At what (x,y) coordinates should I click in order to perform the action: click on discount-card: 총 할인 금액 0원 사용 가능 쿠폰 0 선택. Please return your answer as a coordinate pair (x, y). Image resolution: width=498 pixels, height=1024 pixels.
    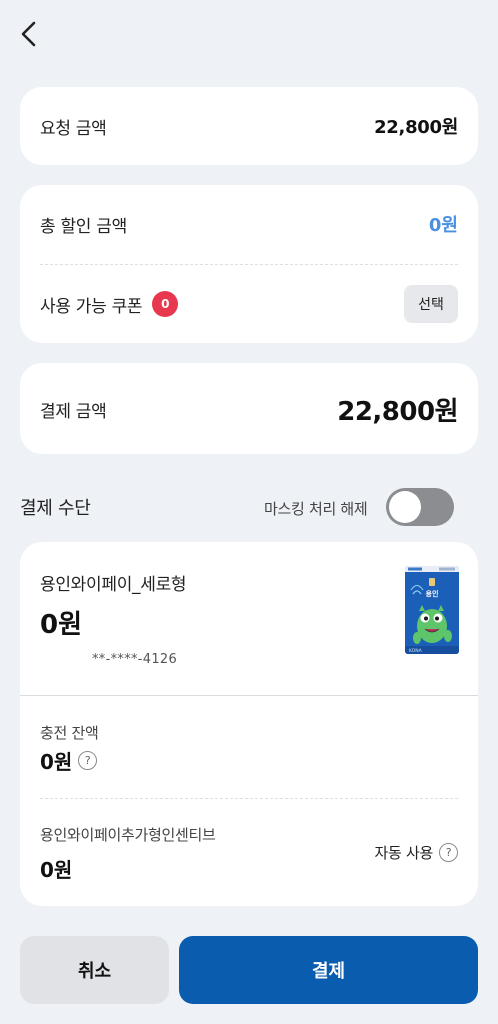
    Looking at the image, I should click on (249, 264).